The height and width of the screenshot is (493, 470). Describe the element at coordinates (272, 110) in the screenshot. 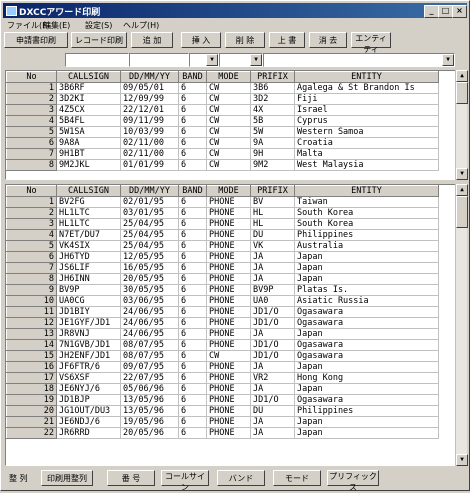

I see `prefix-cell: 4X` at that location.